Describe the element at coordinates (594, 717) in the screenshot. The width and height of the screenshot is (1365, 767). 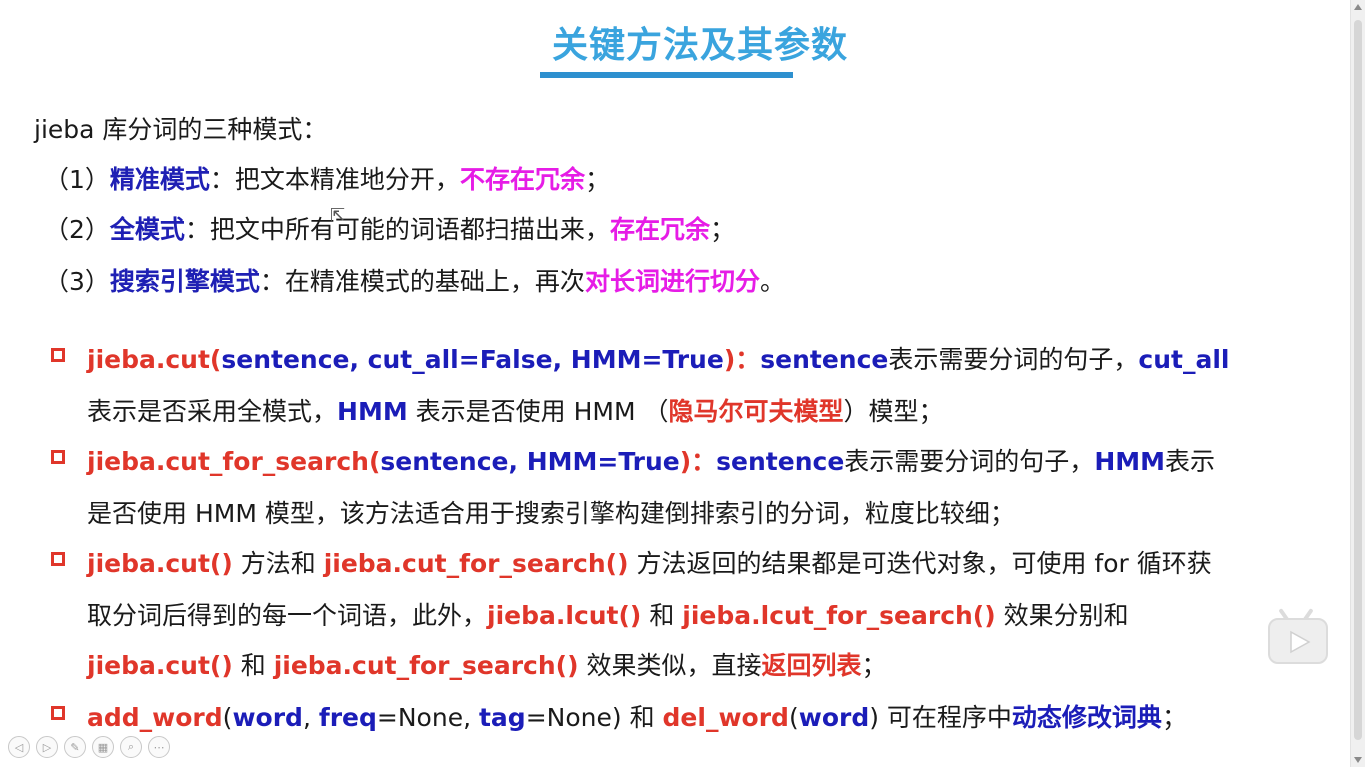
I see `text: =None) 和` at that location.